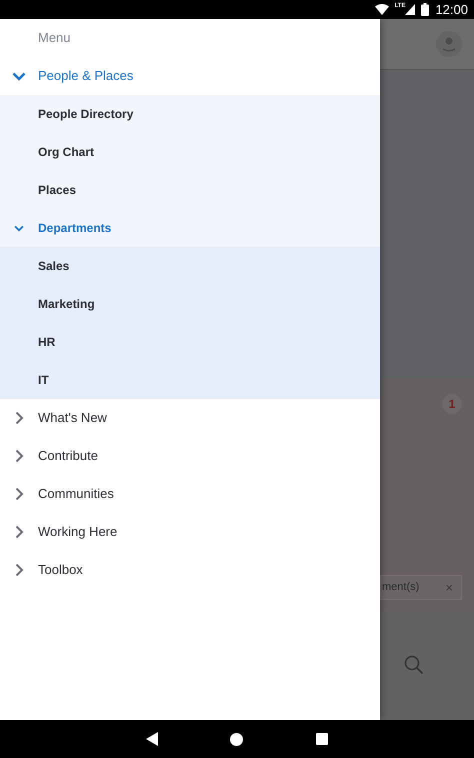 Image resolution: width=474 pixels, height=758 pixels. What do you see at coordinates (410, 9) in the screenshot?
I see `signal-icon` at bounding box center [410, 9].